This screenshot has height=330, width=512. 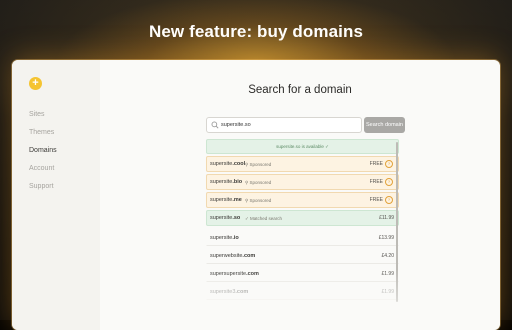 I want to click on search-input, so click(x=289, y=125).